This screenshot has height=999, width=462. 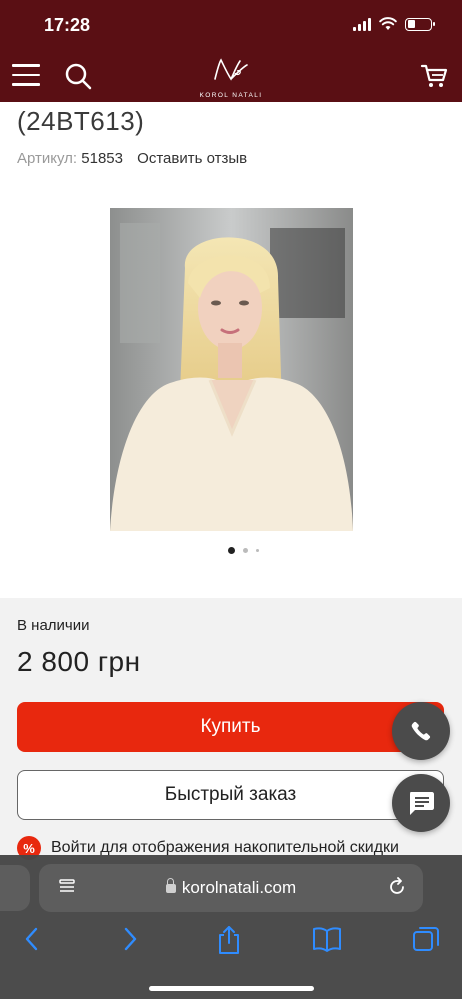 What do you see at coordinates (192, 158) in the screenshot?
I see `leave-review-link: Оставить отзыв` at bounding box center [192, 158].